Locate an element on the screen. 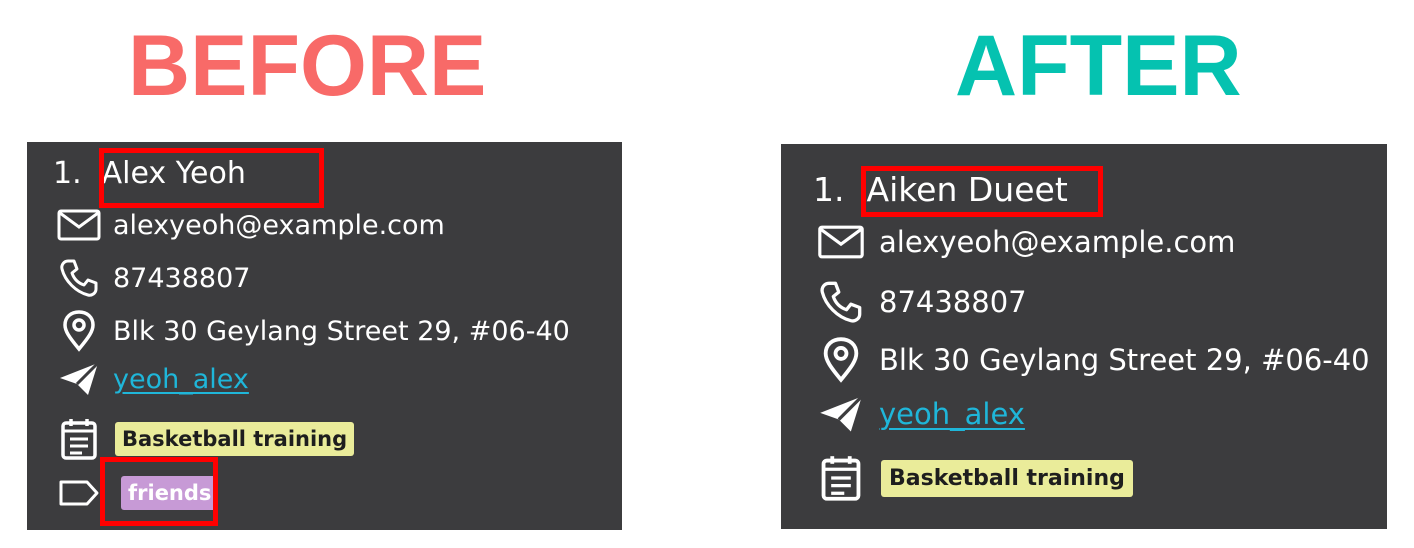 Image resolution: width=1414 pixels, height=548 pixels. before-heading: BEFORE is located at coordinates (307, 66).